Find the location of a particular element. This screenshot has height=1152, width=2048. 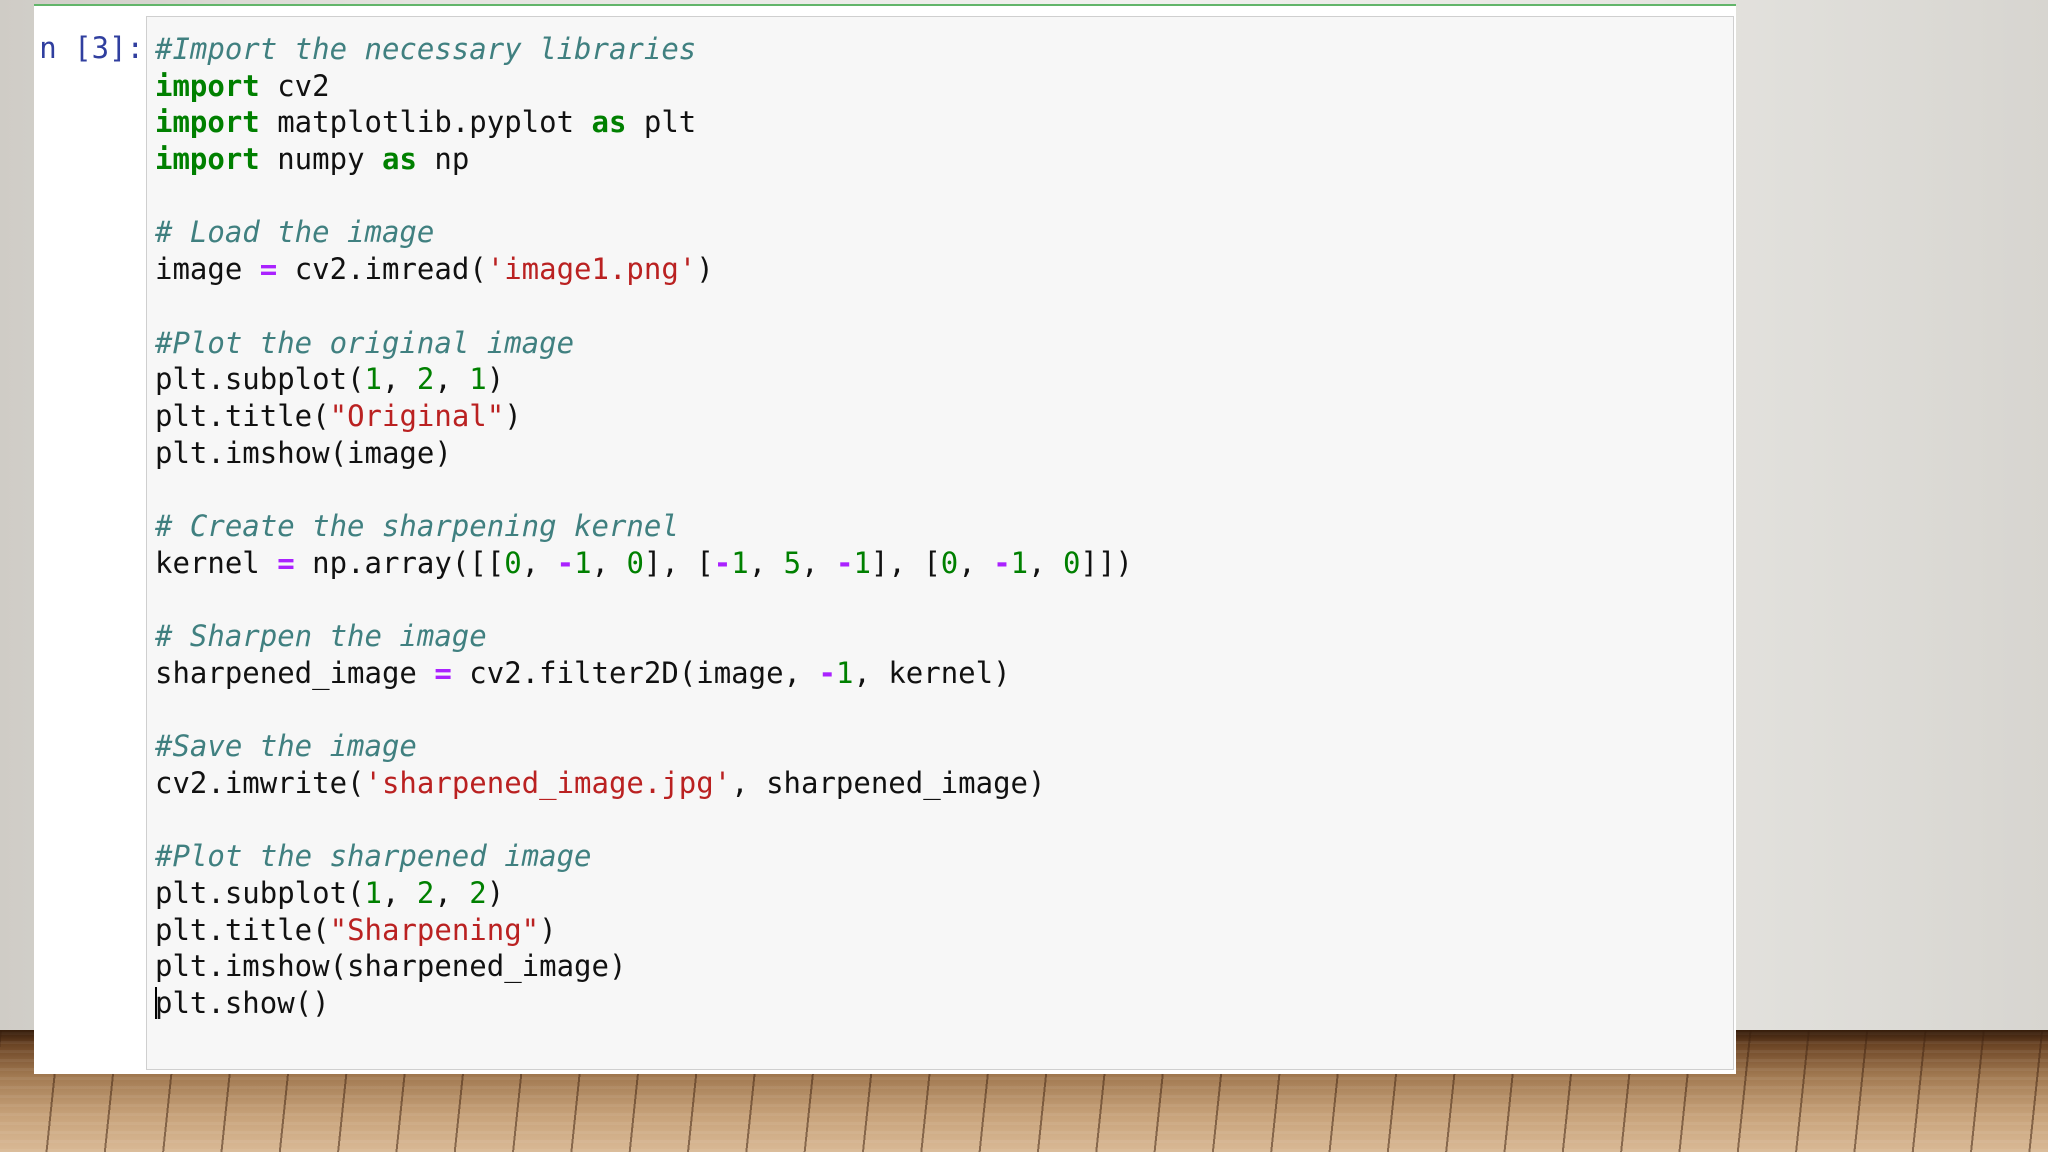

comment-token: #Import the necessary libraries is located at coordinates (426, 49).